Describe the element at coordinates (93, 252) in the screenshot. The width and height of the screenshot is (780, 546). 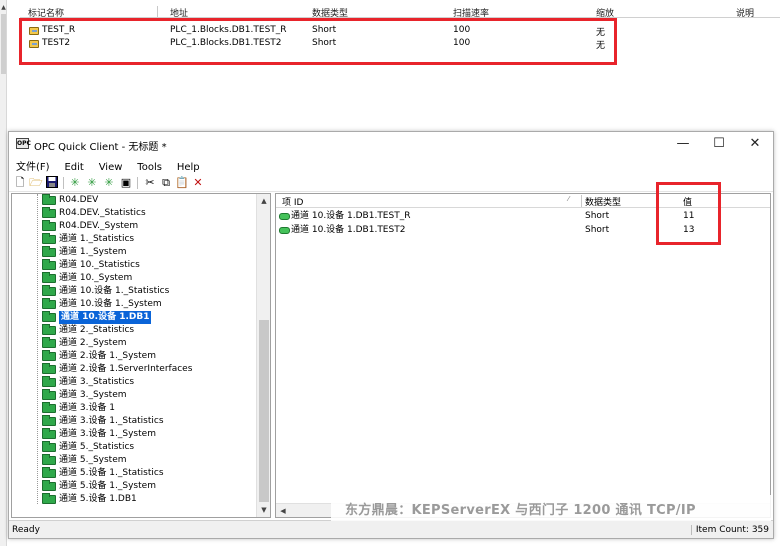
I see `tree-item-label: 通道 1._System` at that location.